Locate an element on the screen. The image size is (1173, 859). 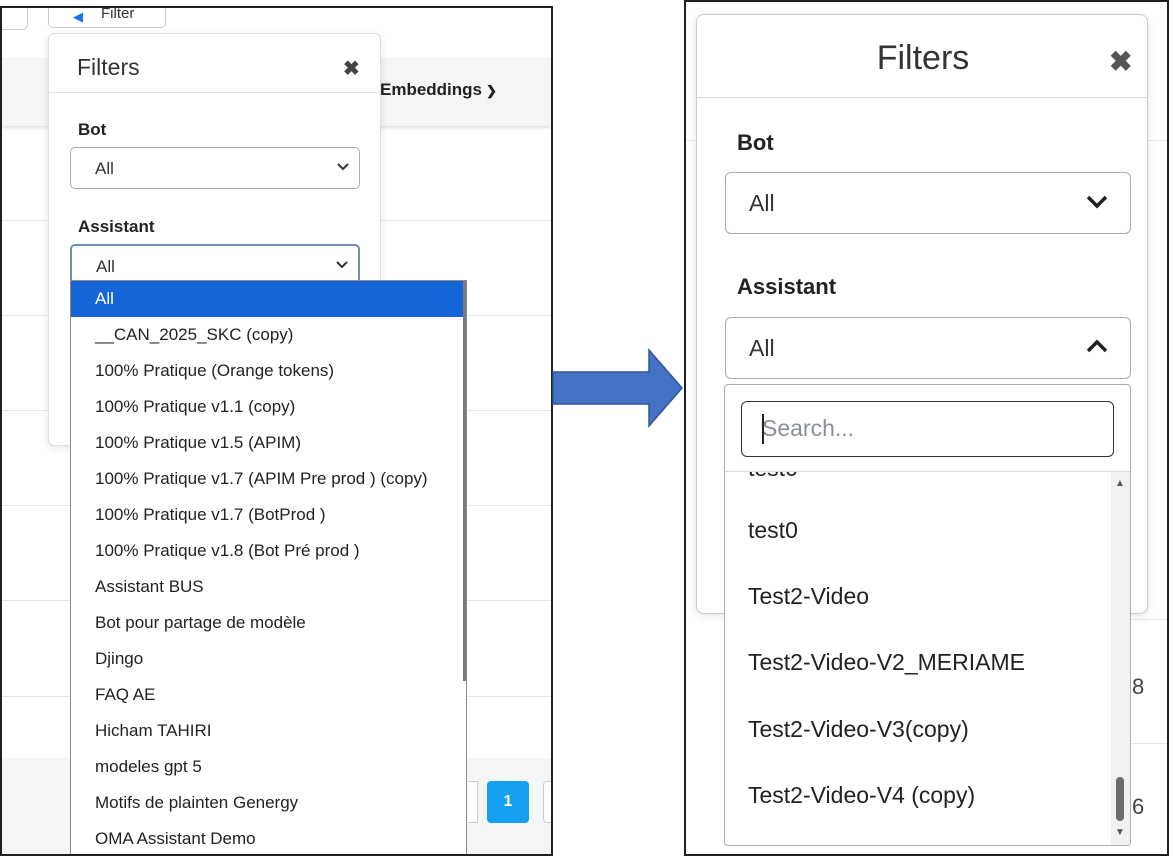
option-item: 100% Pratique v1.8 (Bot Pré prod ) is located at coordinates (267, 551).